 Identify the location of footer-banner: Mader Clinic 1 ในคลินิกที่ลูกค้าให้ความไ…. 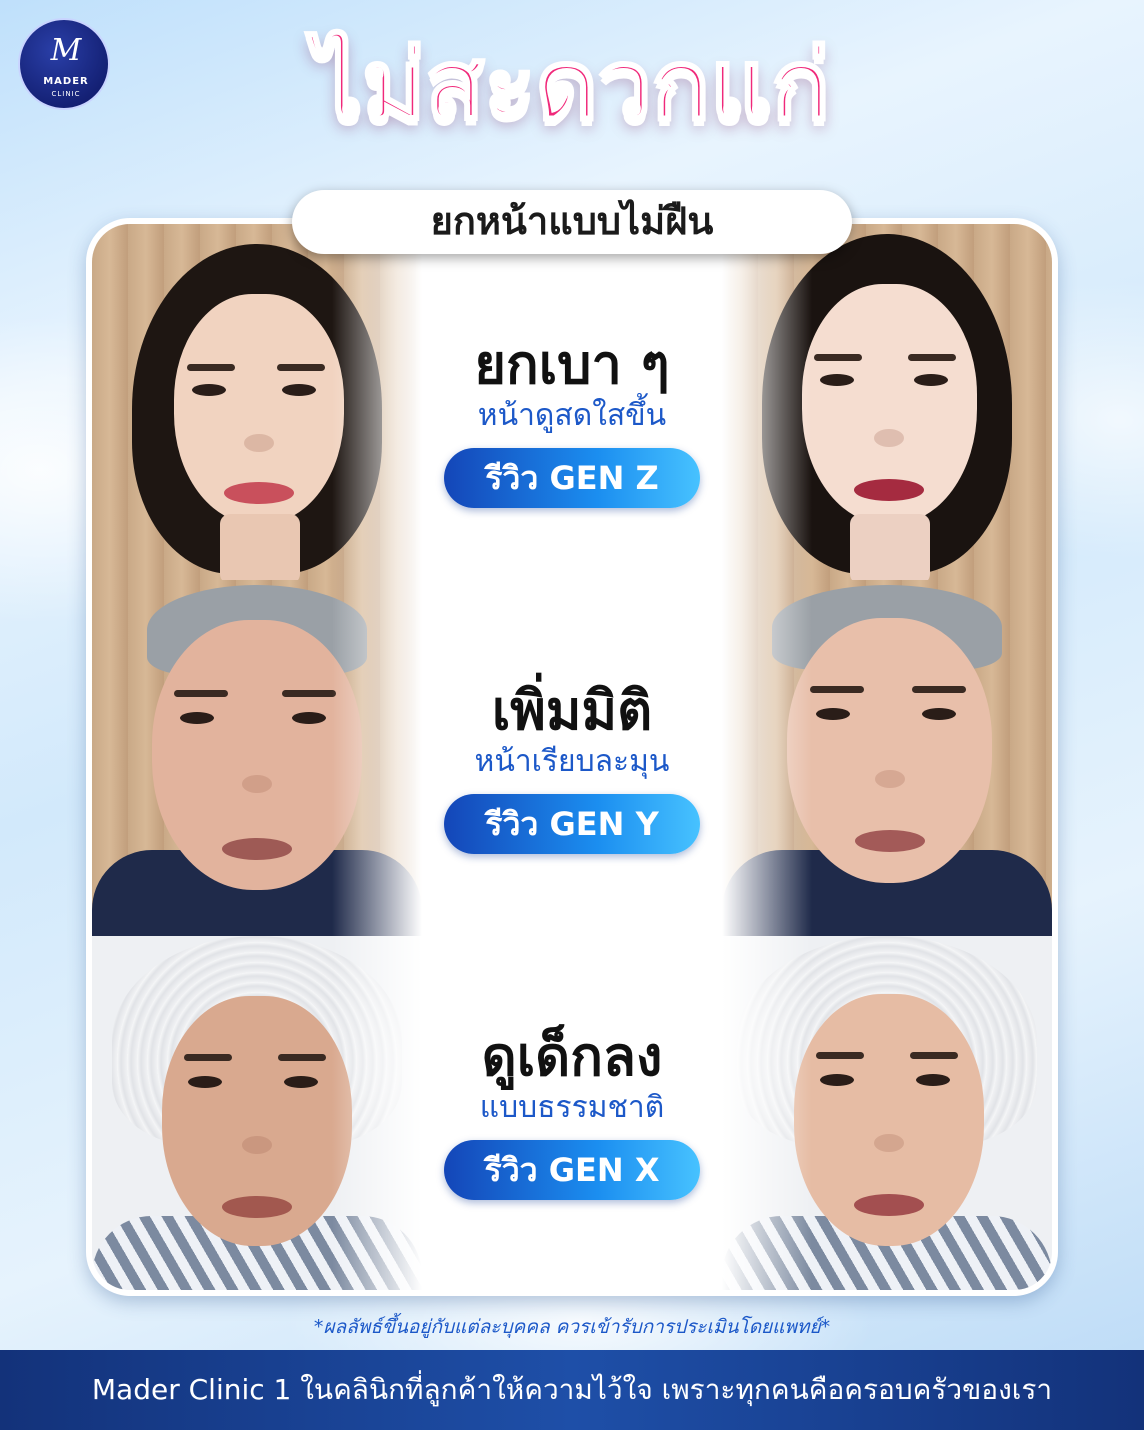
(572, 1390).